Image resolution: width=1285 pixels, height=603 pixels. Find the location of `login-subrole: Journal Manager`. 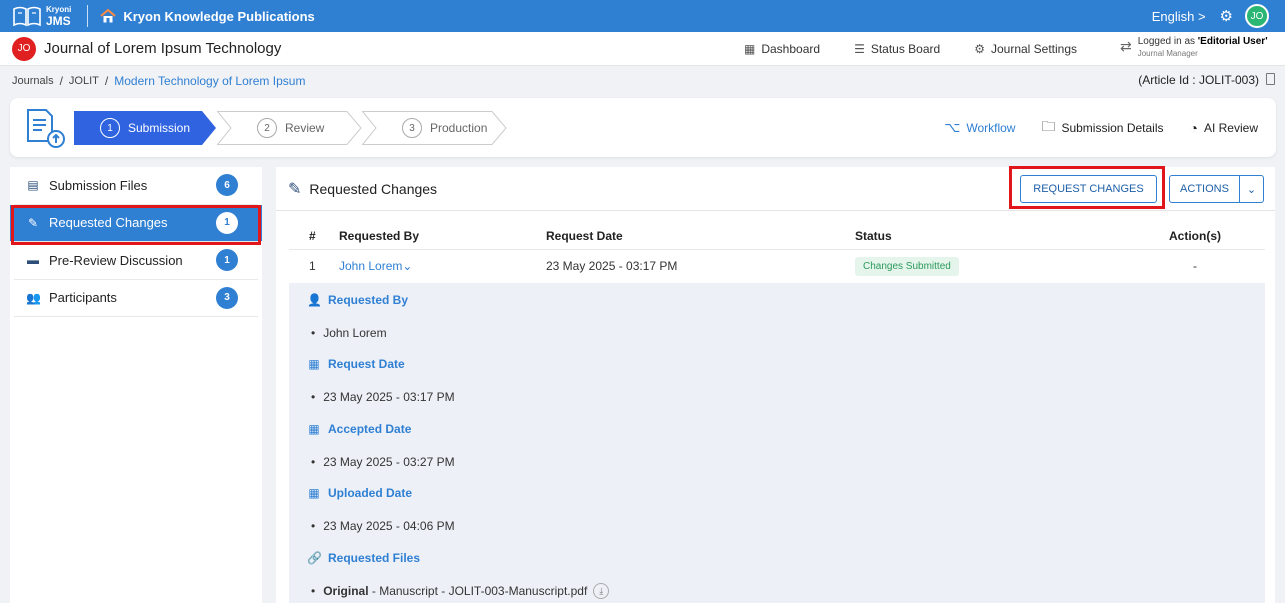

login-subrole: Journal Manager is located at coordinates (1167, 53).